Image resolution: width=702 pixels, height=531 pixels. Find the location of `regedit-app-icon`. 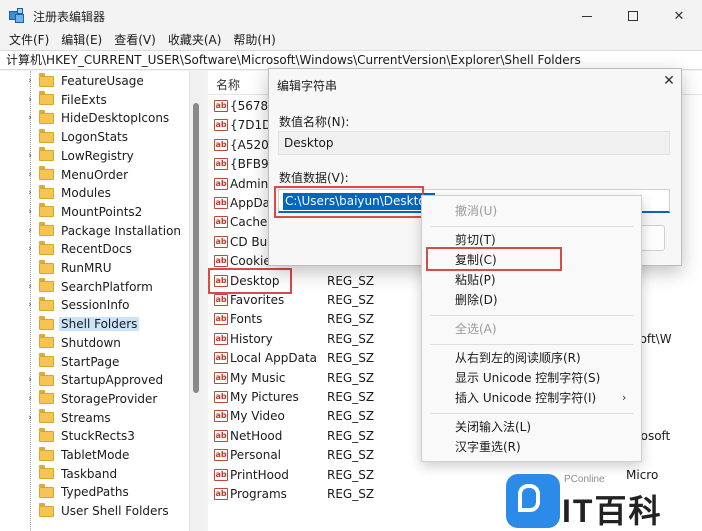

regedit-app-icon is located at coordinates (17, 16).